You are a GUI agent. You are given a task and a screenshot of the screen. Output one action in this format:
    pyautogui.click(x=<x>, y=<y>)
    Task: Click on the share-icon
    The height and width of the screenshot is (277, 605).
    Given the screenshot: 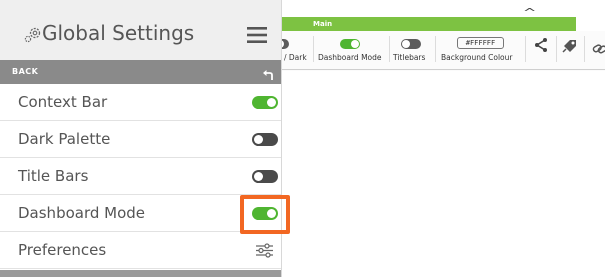 What is the action you would take?
    pyautogui.click(x=541, y=47)
    